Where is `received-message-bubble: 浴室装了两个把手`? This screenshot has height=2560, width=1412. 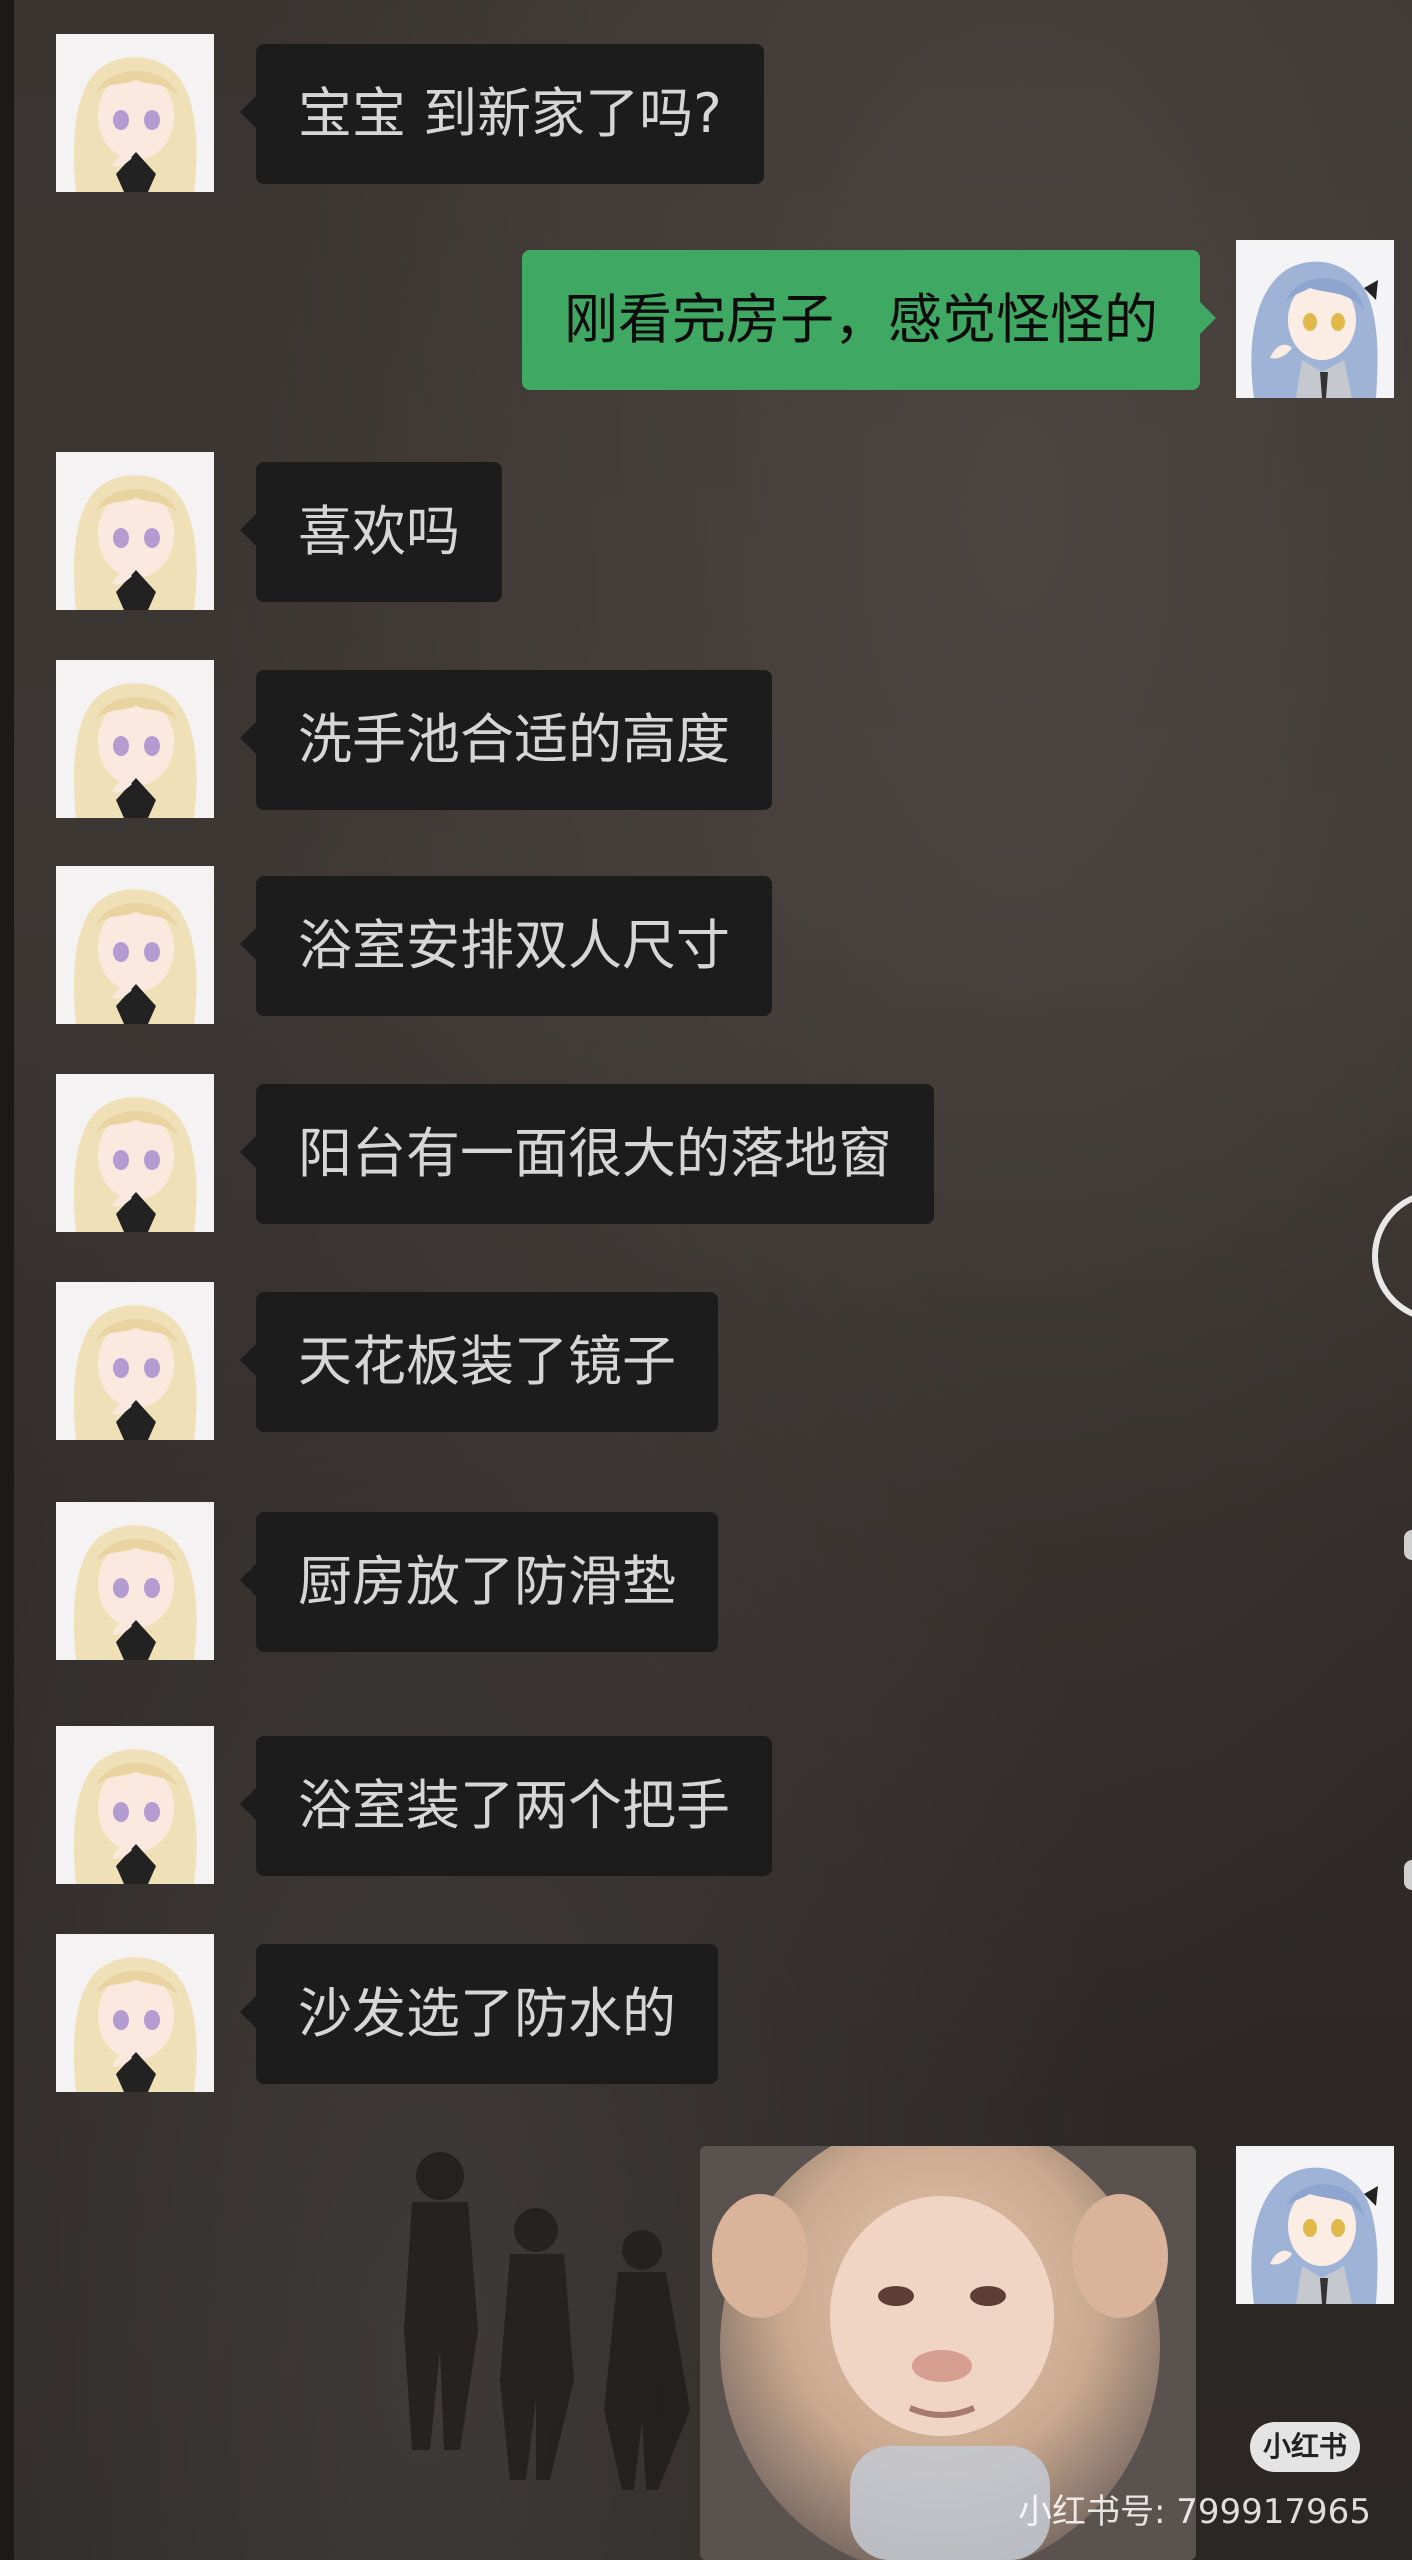
received-message-bubble: 浴室装了两个把手 is located at coordinates (506, 1806).